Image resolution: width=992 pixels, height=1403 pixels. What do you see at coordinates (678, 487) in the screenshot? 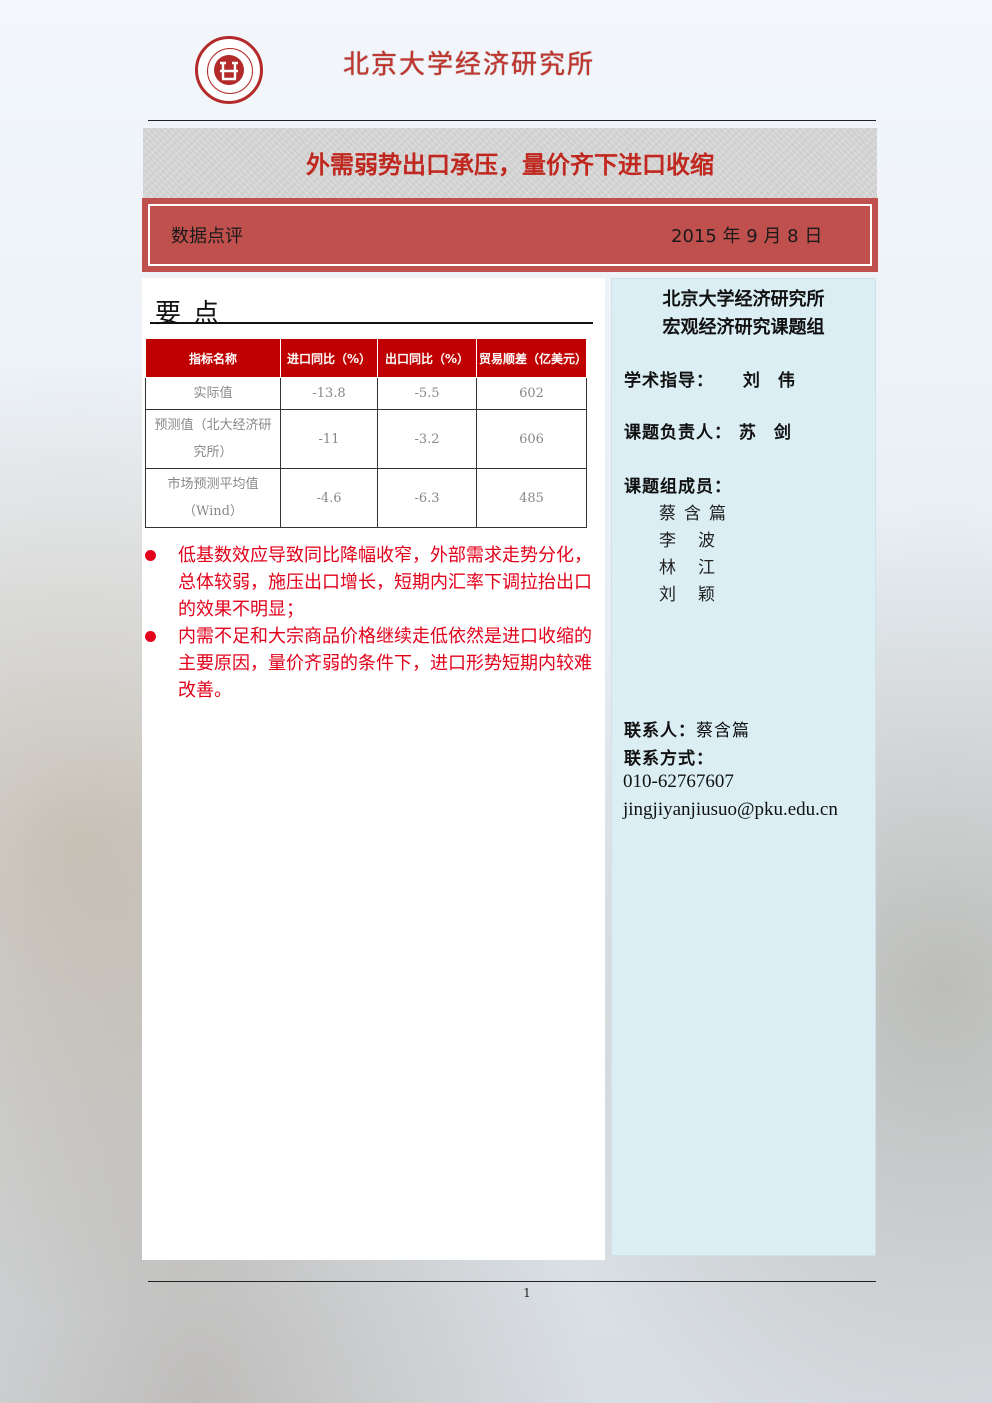
I see `members-label: 课题组成员：` at bounding box center [678, 487].